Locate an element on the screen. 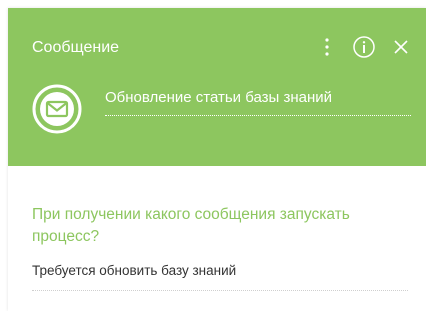 This screenshot has width=426, height=311. panel-title: Сообщение is located at coordinates (76, 47).